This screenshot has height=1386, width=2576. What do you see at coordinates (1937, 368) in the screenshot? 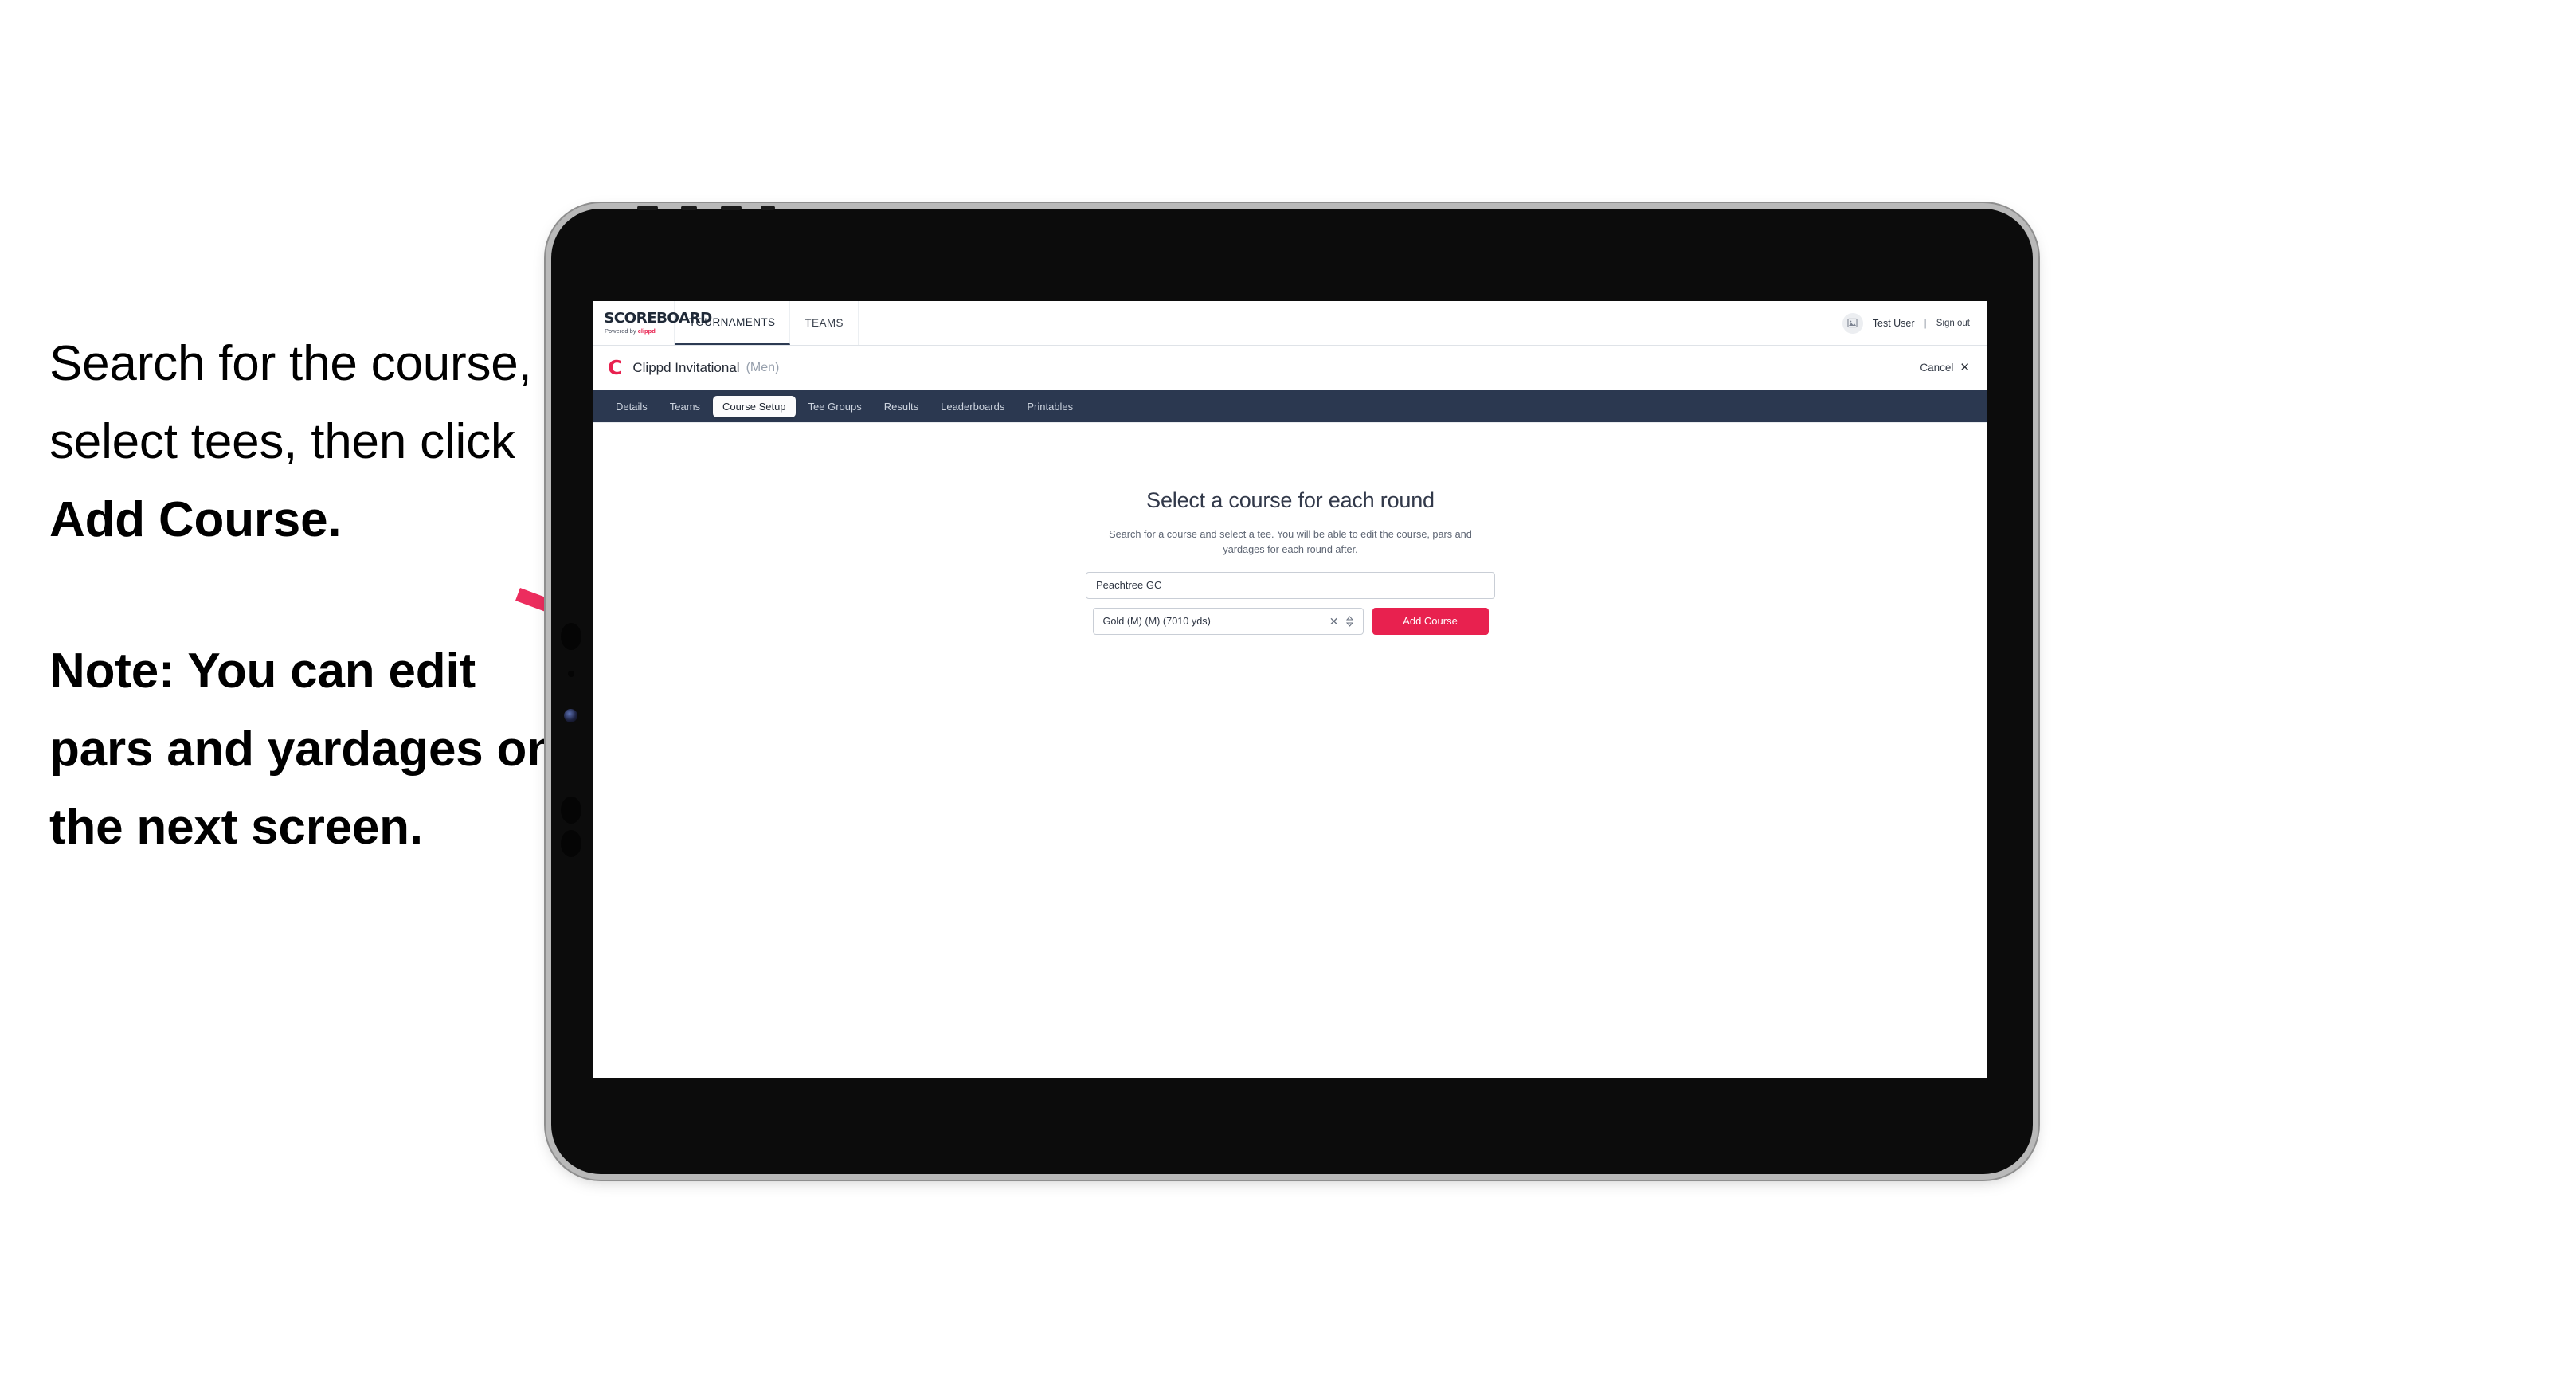
I see `cancel-label: Cancel` at bounding box center [1937, 368].